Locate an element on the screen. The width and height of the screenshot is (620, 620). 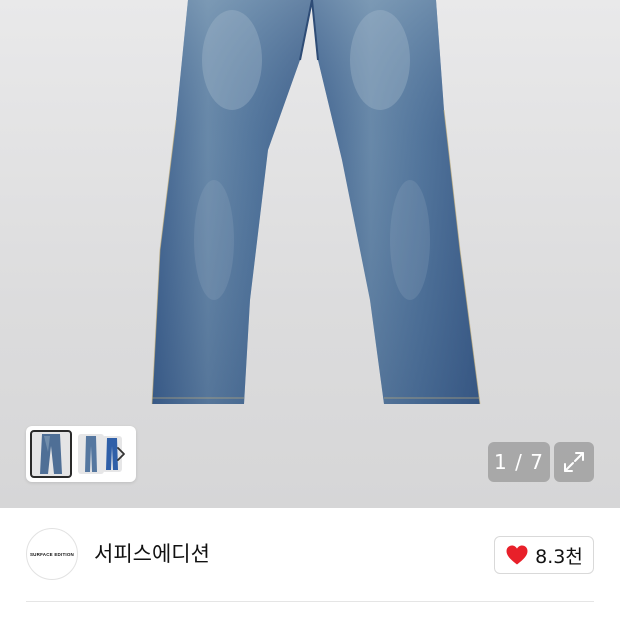
expand-button is located at coordinates (574, 462).